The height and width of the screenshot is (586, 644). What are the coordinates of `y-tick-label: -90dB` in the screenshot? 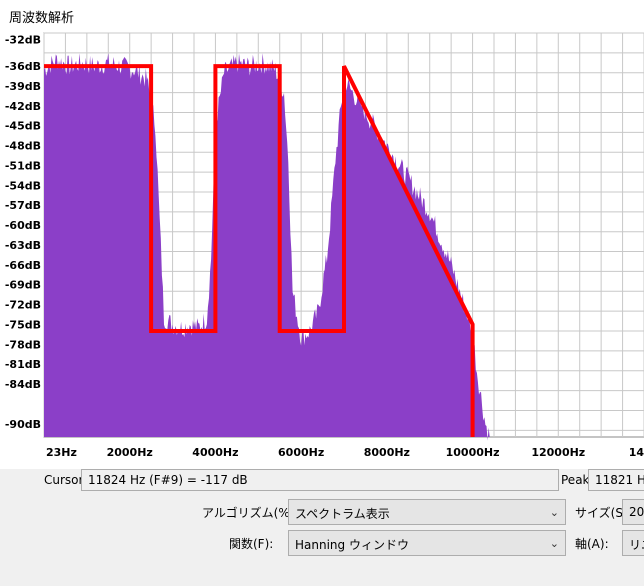 It's located at (23, 424).